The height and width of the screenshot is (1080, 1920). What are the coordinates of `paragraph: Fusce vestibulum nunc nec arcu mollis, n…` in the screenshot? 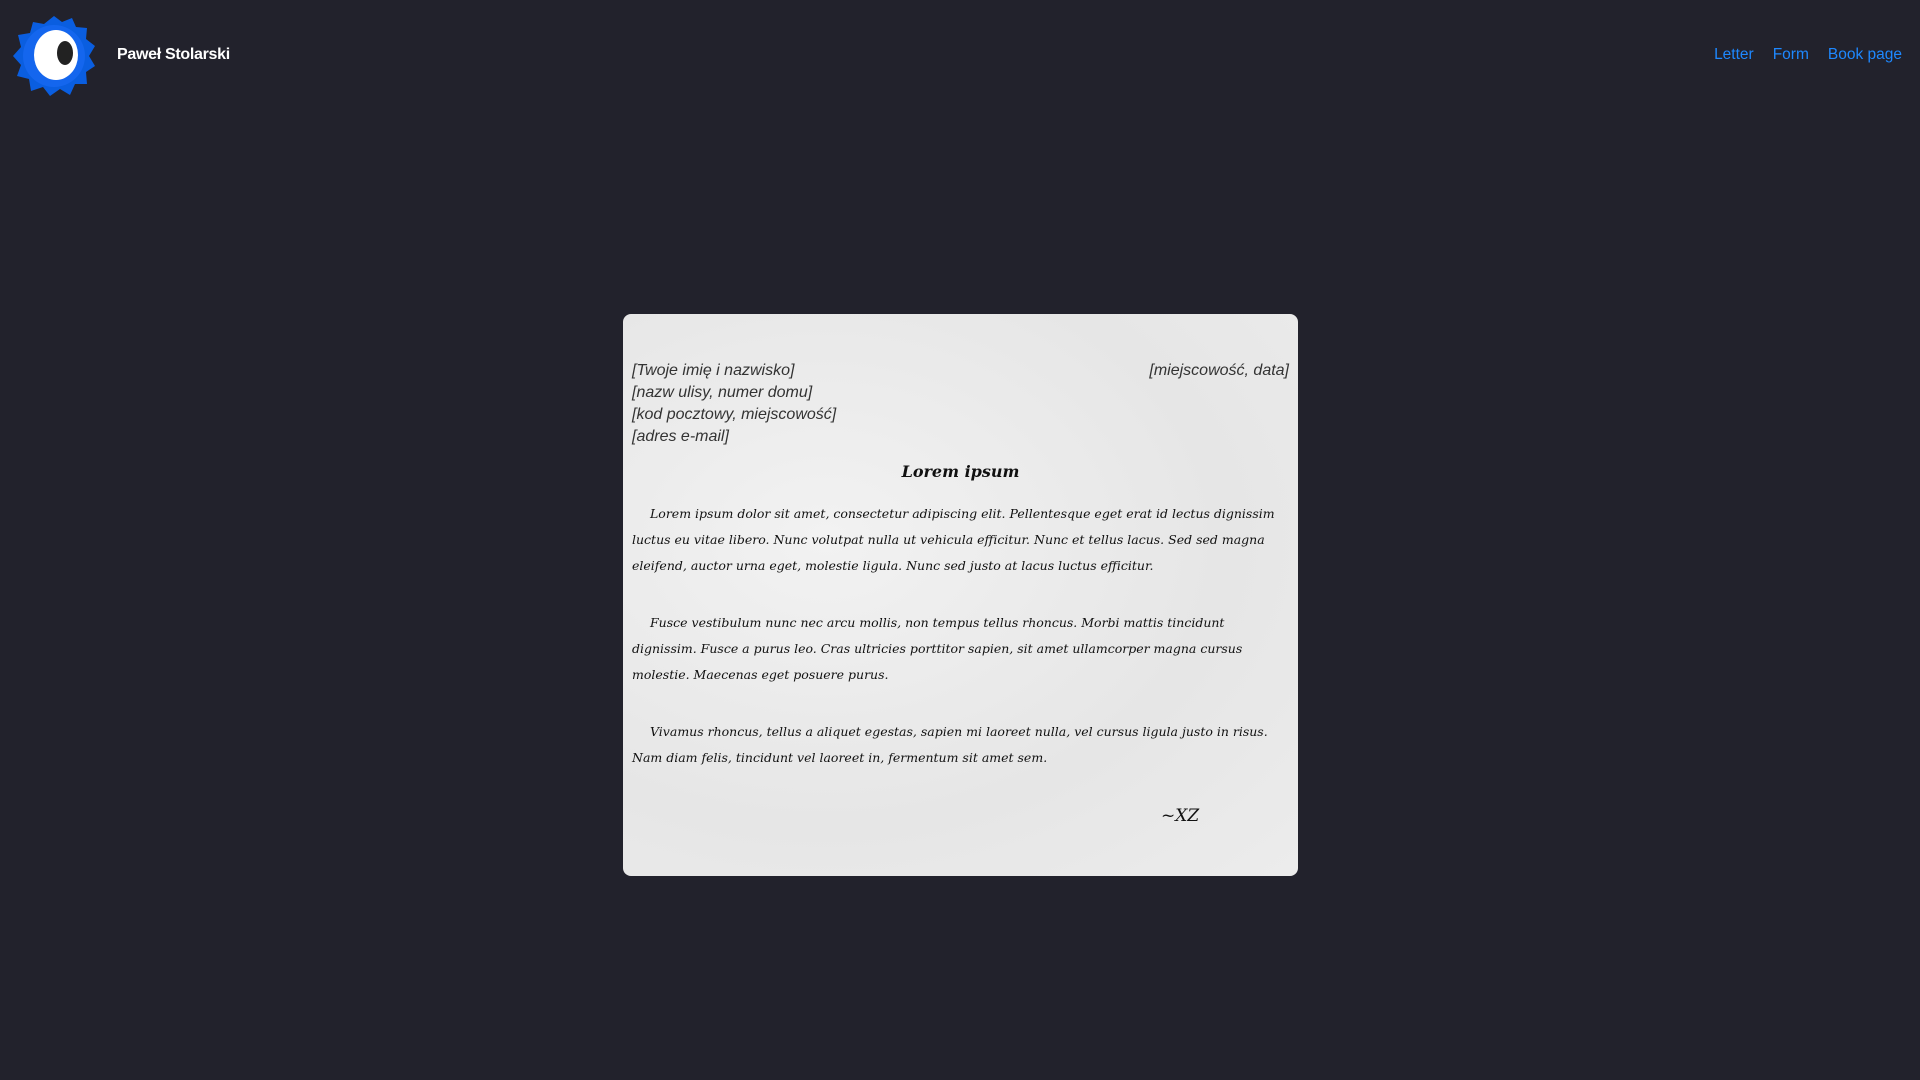 It's located at (937, 648).